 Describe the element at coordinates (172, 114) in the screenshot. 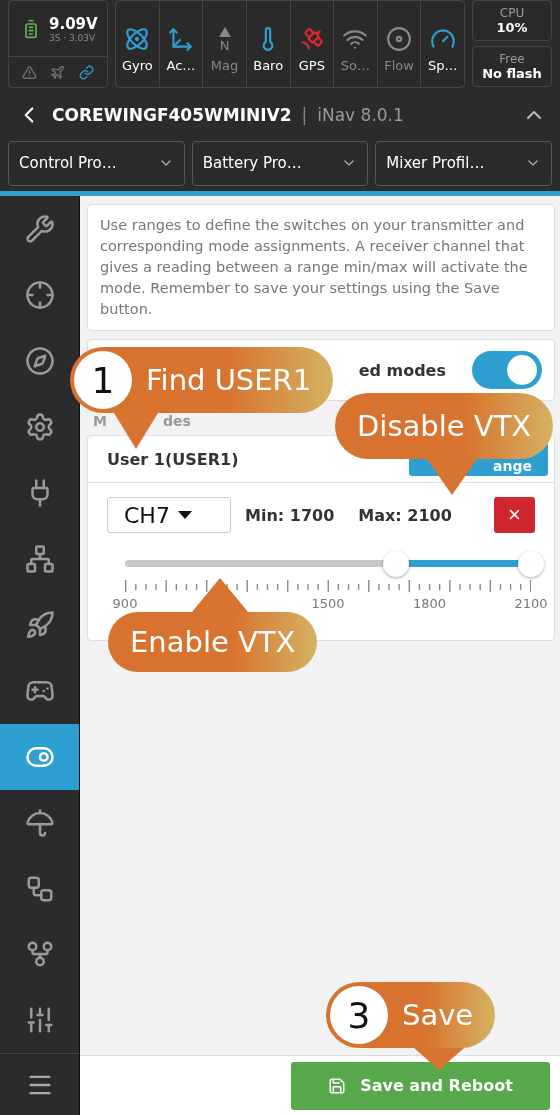

I see `board-name: COREWINGF405WMINIV2` at that location.